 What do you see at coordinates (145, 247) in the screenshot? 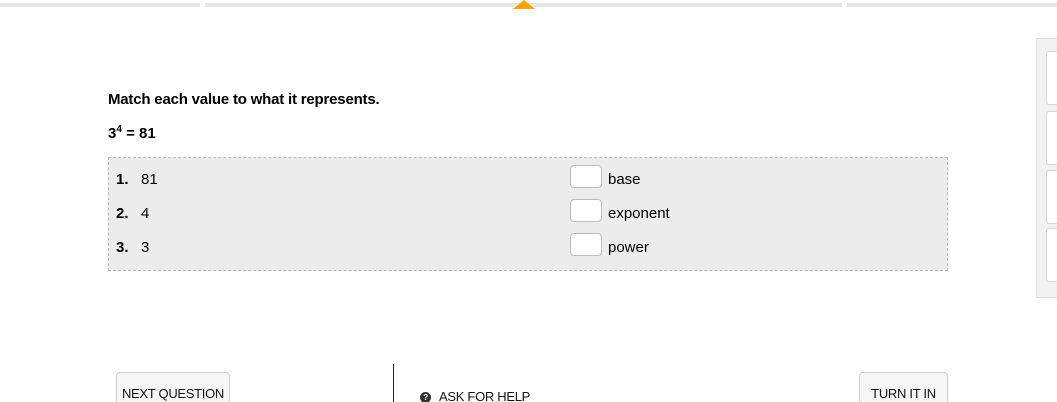
I see `item-value: 3` at bounding box center [145, 247].